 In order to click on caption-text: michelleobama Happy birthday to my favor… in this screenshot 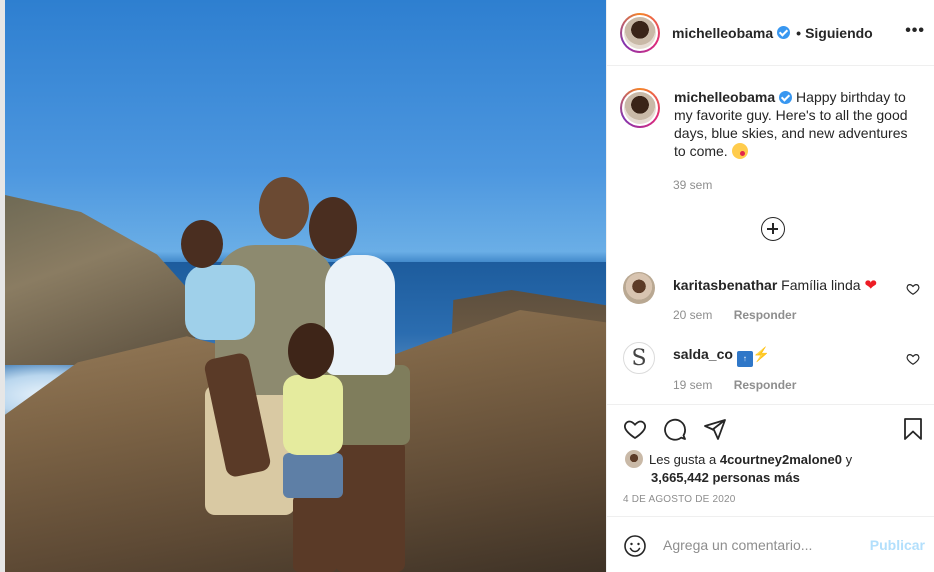, I will do `click(794, 124)`.